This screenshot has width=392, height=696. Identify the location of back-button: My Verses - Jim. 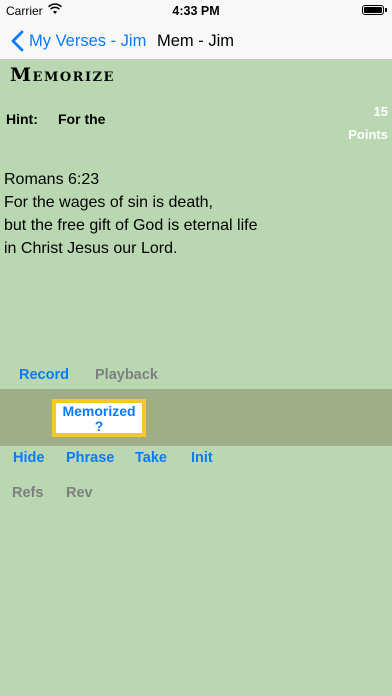
(78, 41).